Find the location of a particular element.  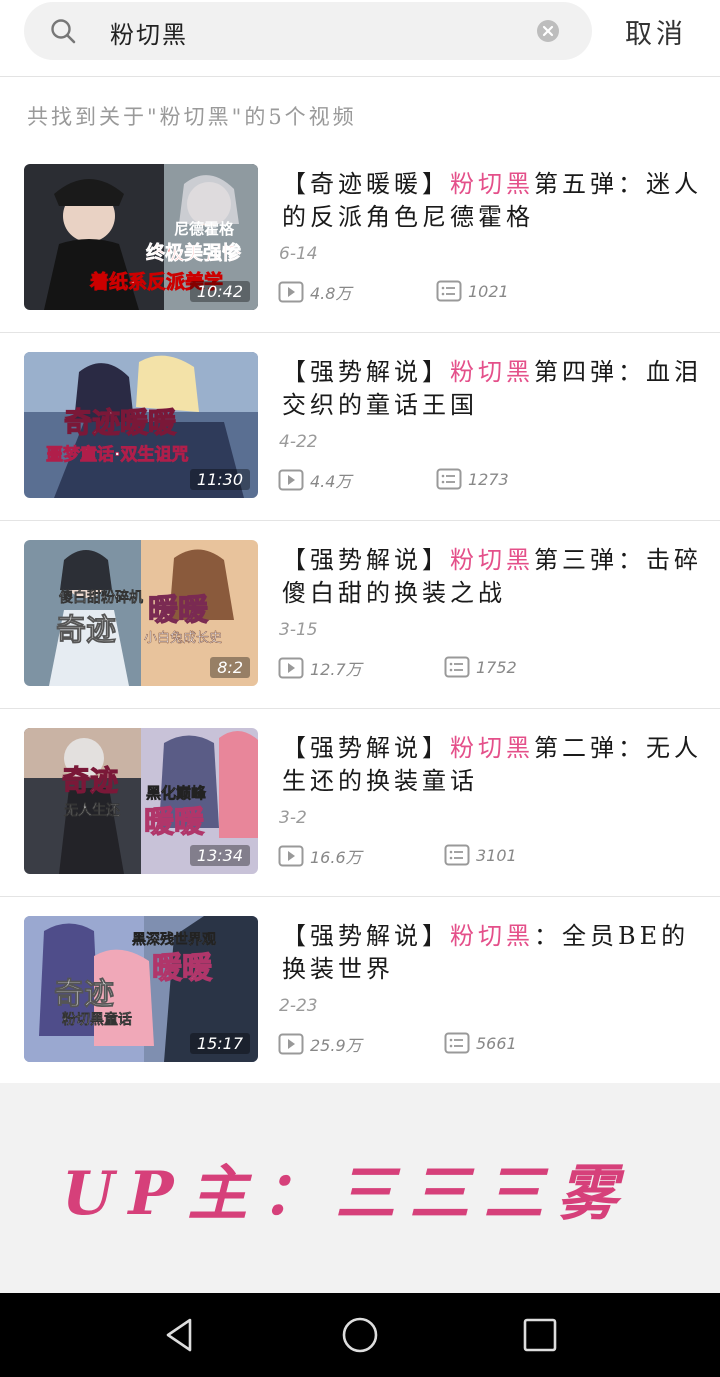

view-count: 16.6万 is located at coordinates (320, 856).